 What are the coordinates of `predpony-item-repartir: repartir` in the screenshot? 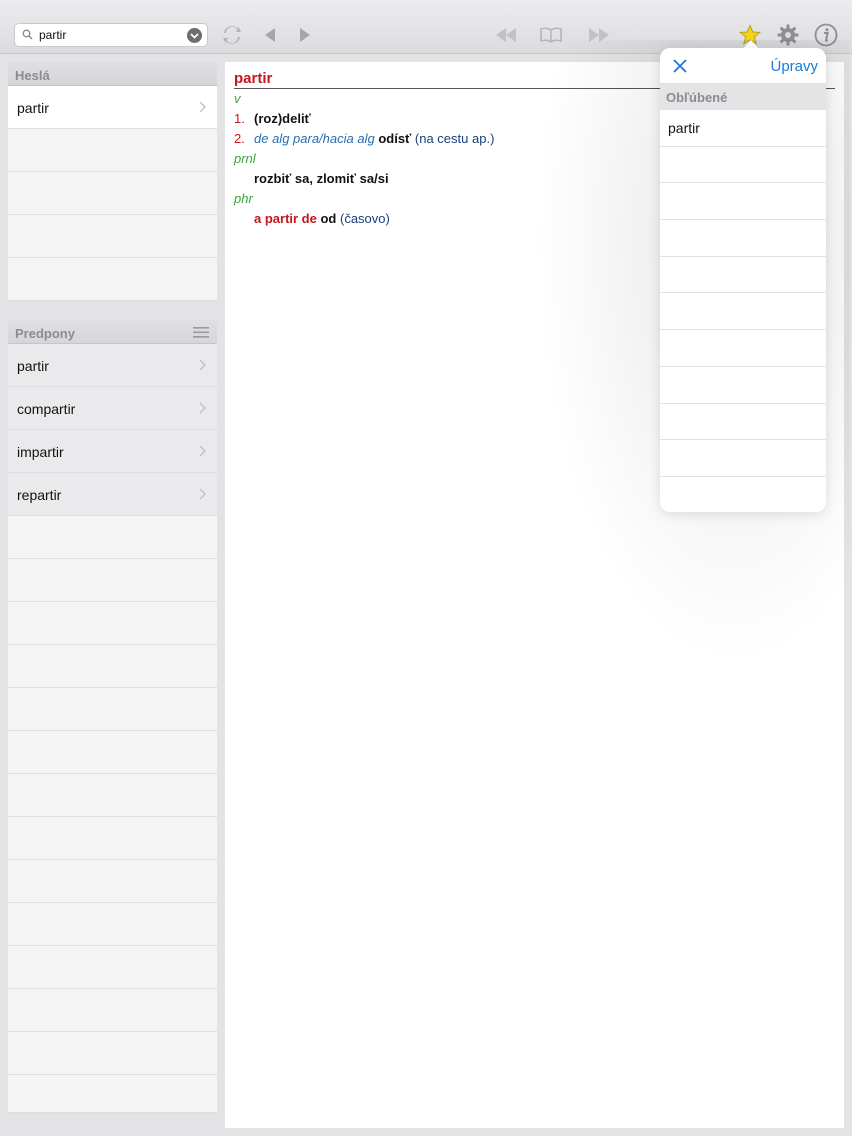 It's located at (112, 494).